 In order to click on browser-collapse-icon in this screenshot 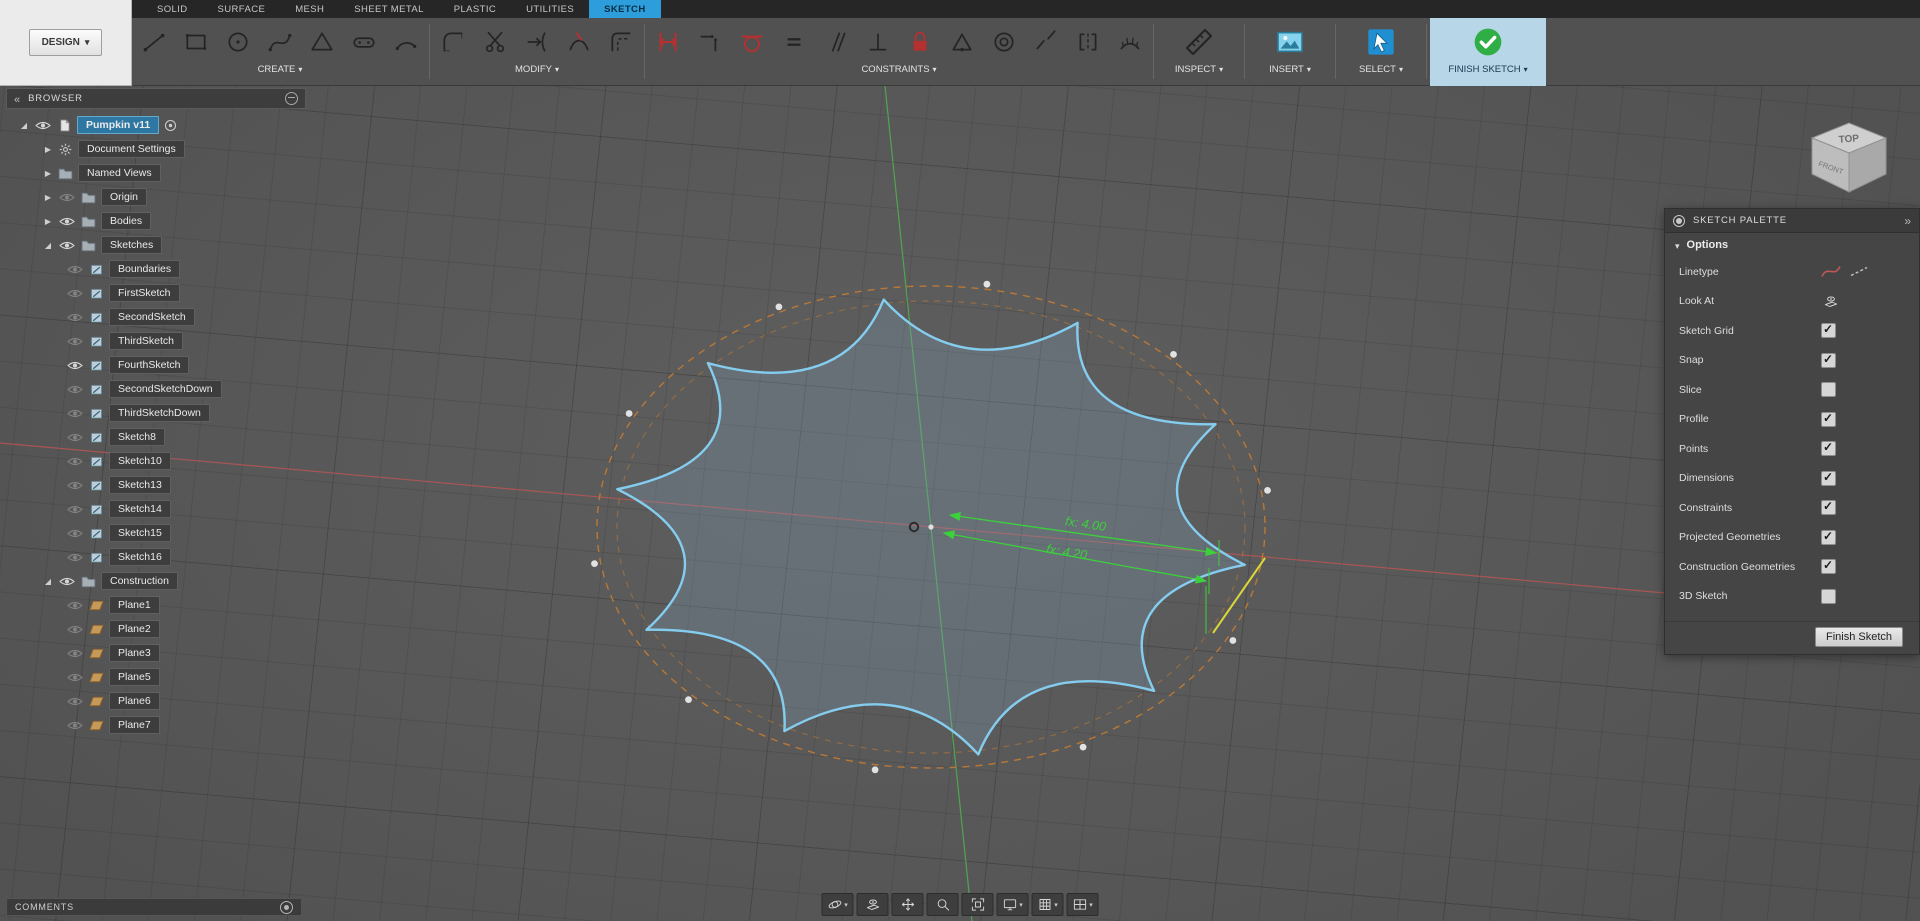, I will do `click(17, 99)`.